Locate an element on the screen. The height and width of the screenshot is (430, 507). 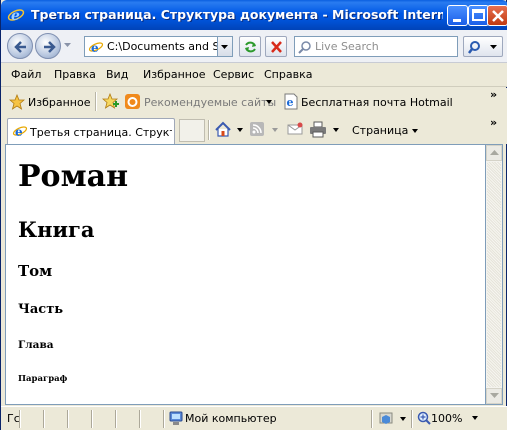
back-arrow-icon is located at coordinates (20, 47).